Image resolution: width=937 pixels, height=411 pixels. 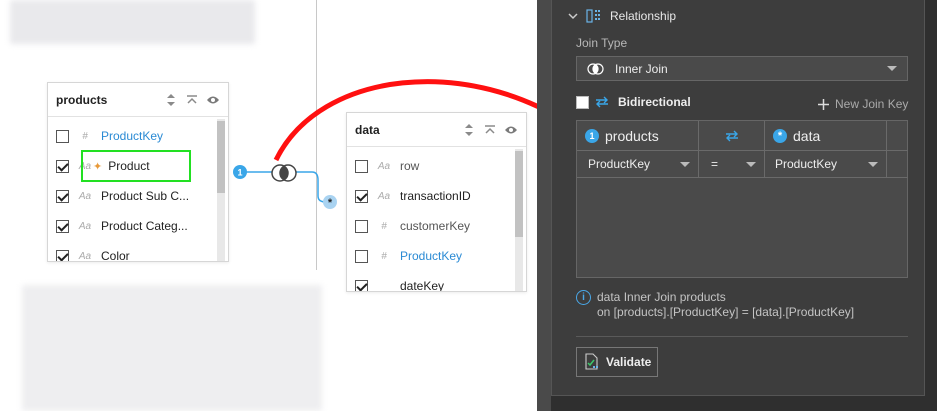 What do you see at coordinates (544, 205) in the screenshot?
I see `pane-scroll-track` at bounding box center [544, 205].